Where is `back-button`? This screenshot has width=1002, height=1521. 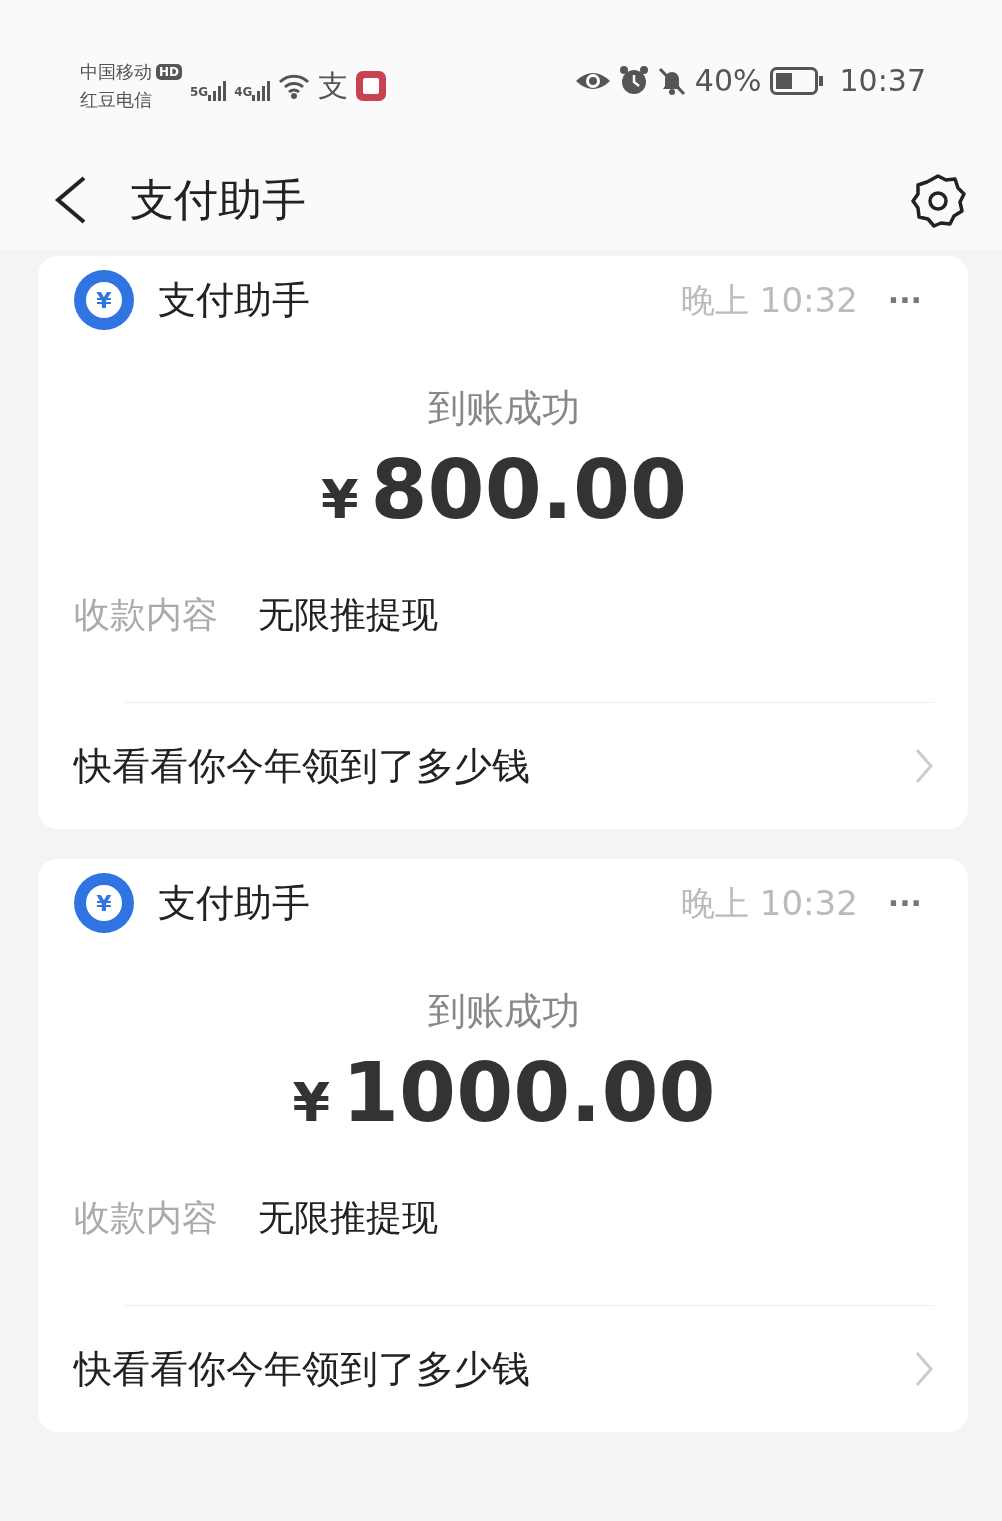 back-button is located at coordinates (70, 200).